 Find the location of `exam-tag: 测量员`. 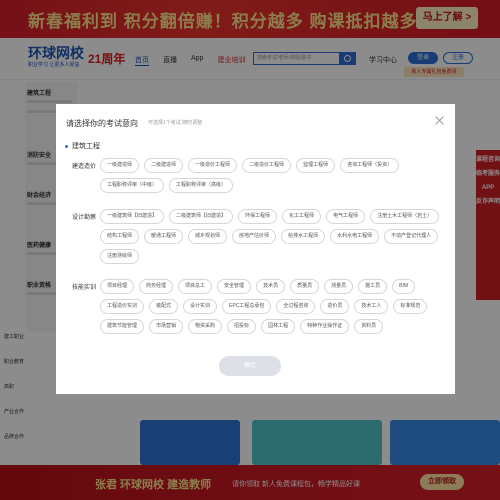

exam-tag: 测量员 is located at coordinates (339, 286).